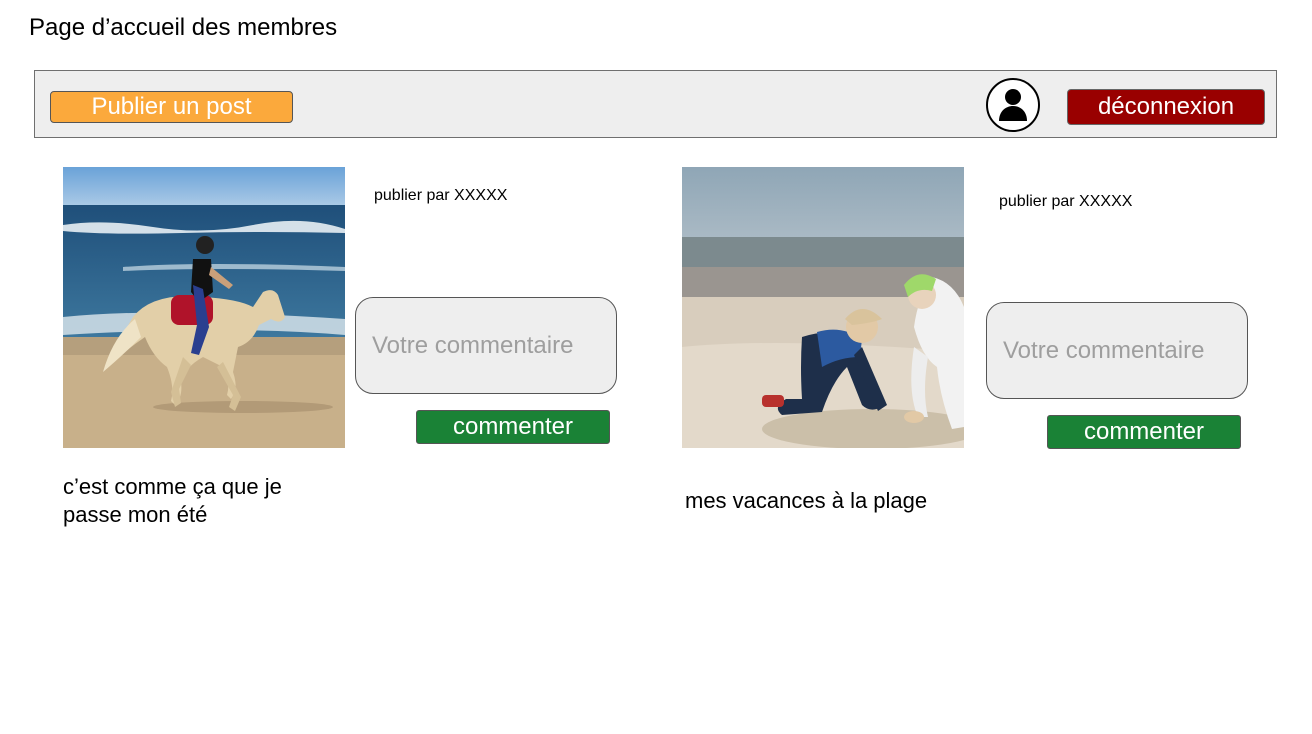 The height and width of the screenshot is (734, 1312). I want to click on user-avatar-button, so click(1013, 105).